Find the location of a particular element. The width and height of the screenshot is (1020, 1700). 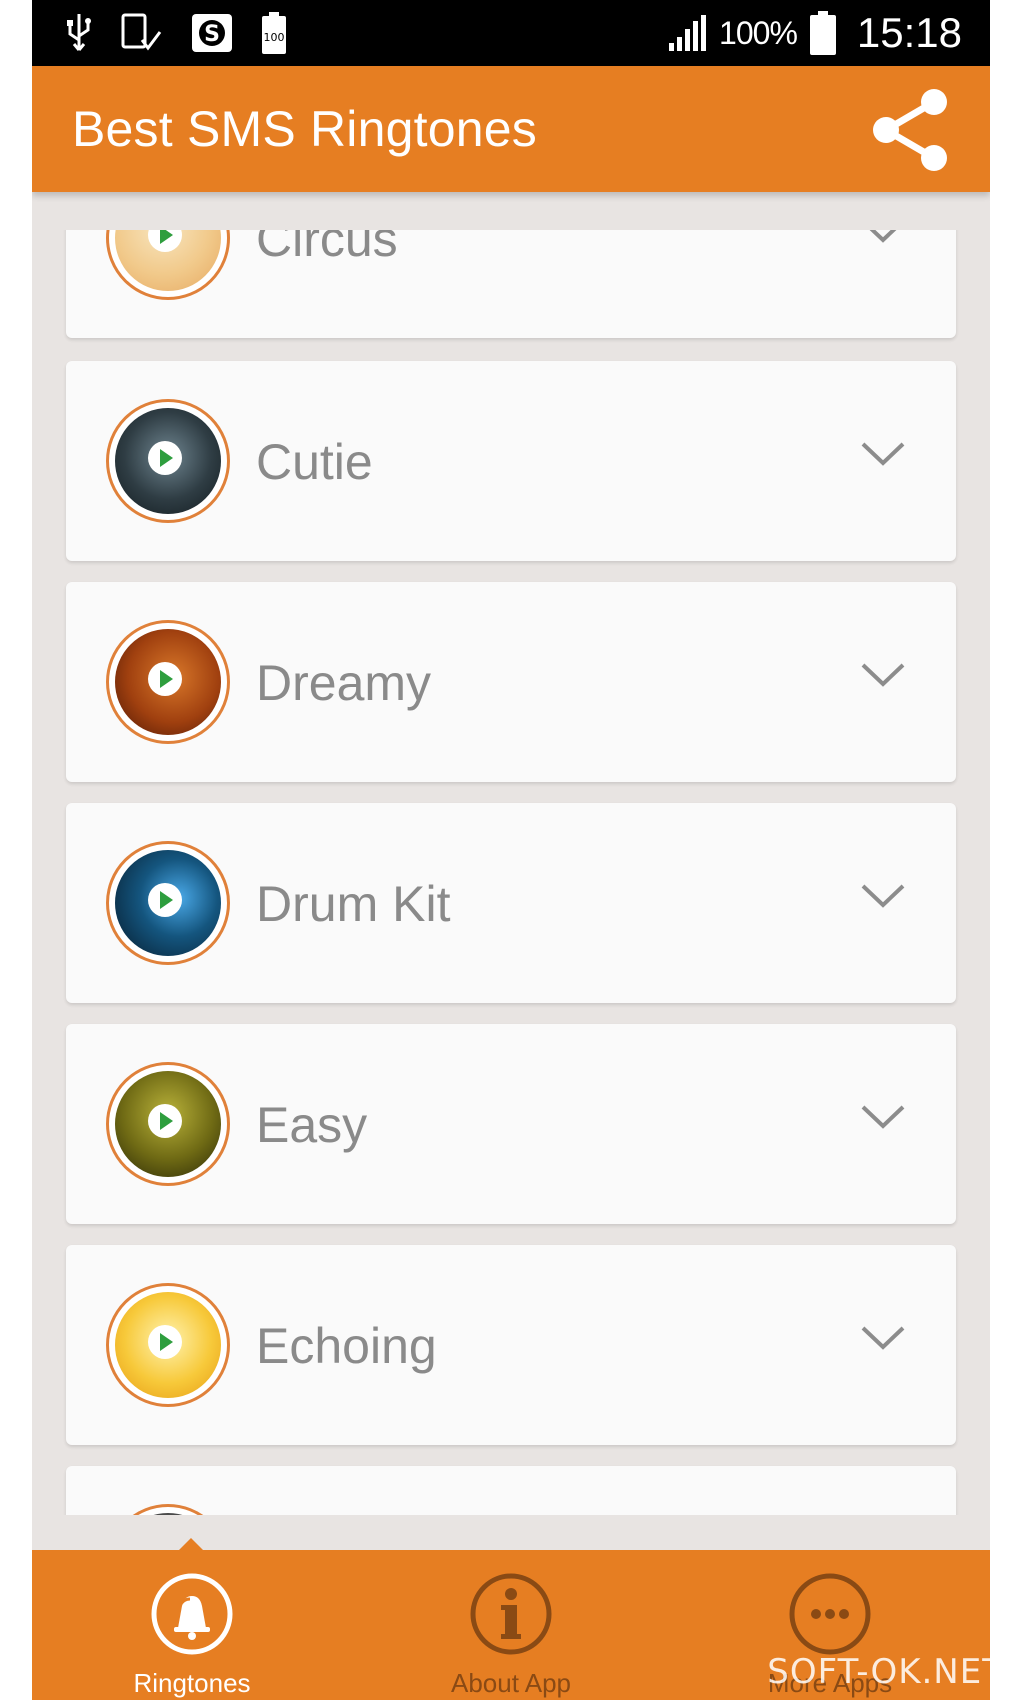

signal-icon is located at coordinates (688, 33).